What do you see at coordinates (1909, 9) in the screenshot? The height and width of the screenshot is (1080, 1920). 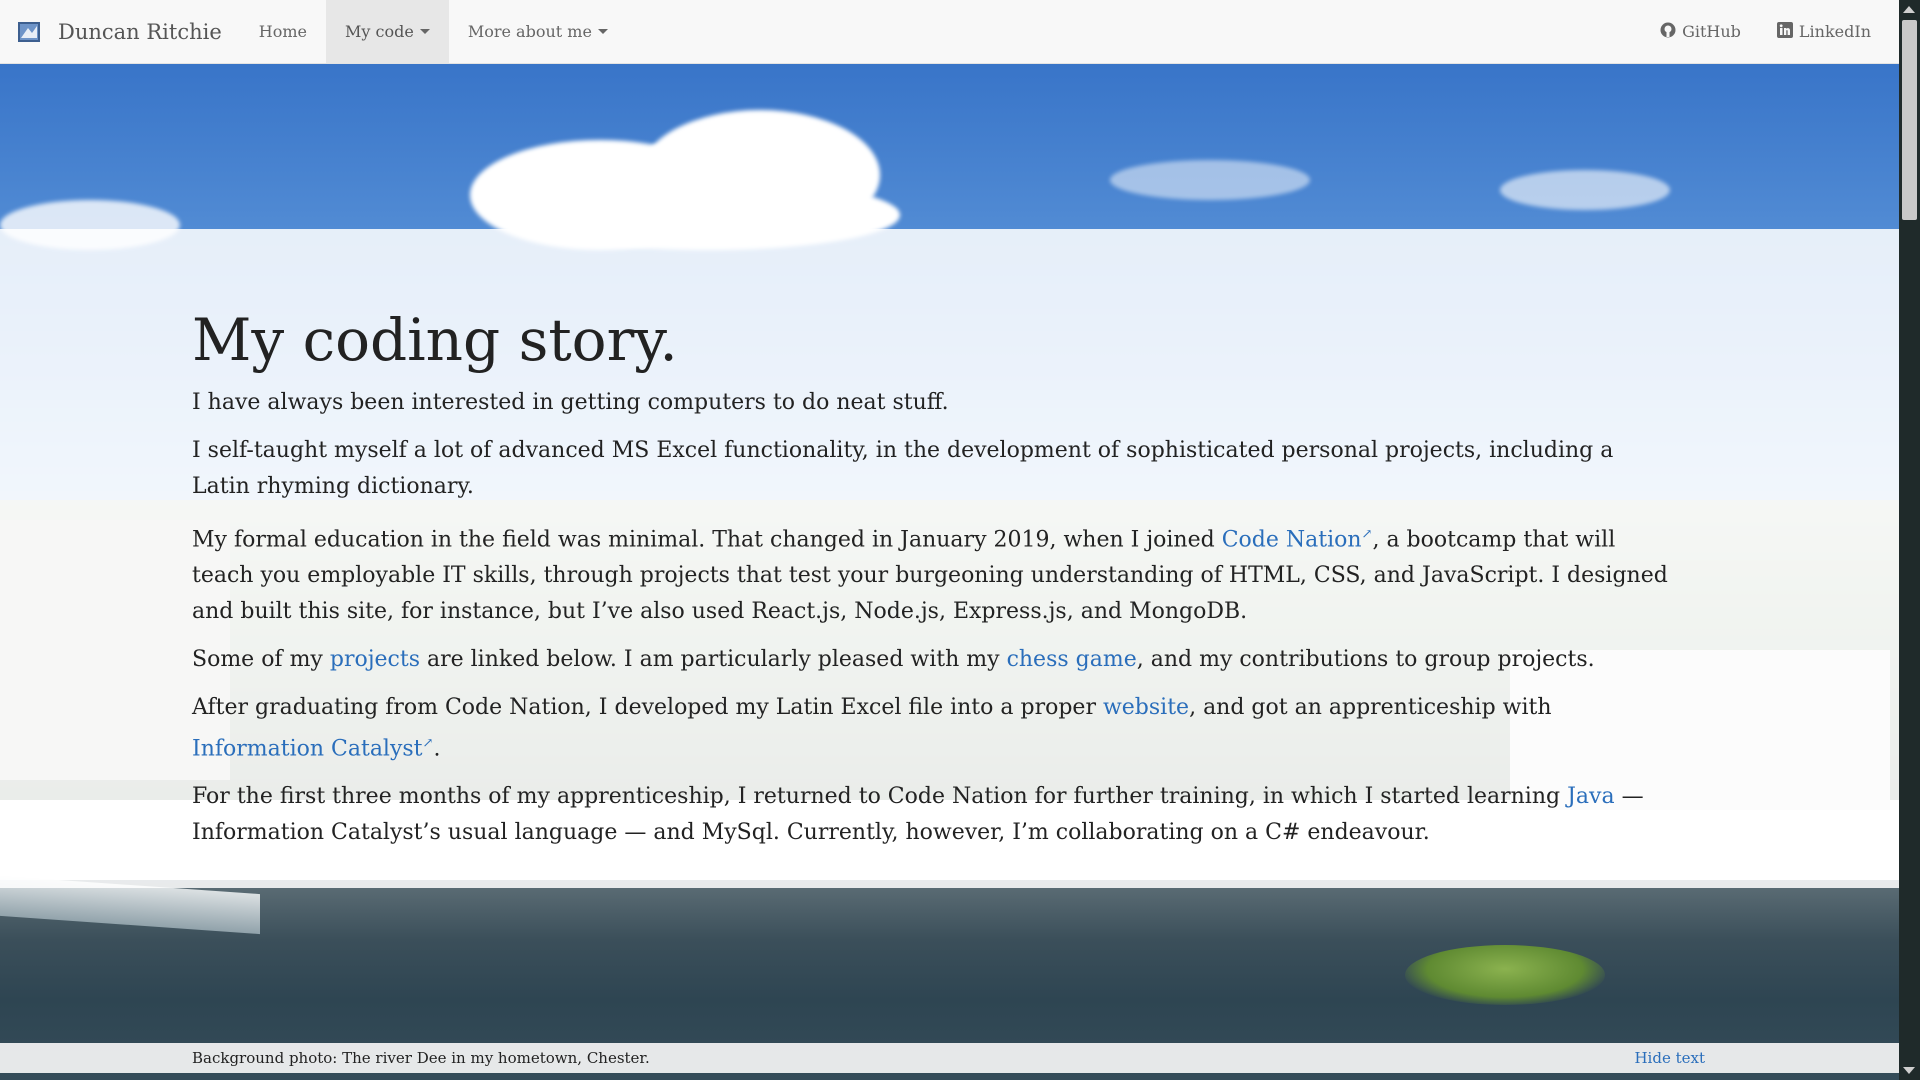 I see `scroll-up-arrow-icon` at bounding box center [1909, 9].